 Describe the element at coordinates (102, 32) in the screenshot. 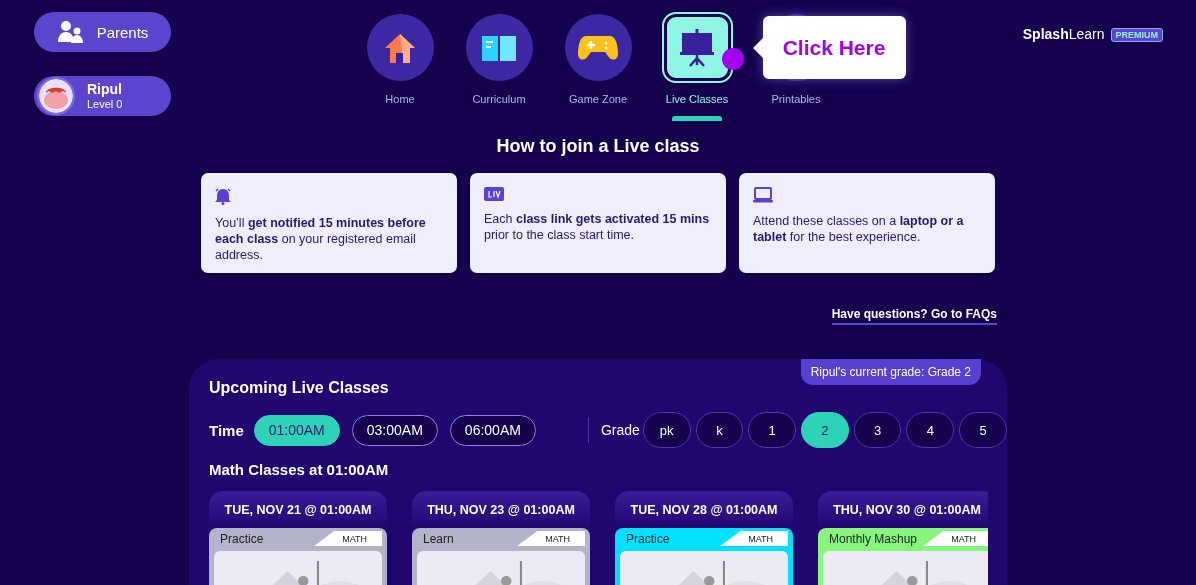

I see `parents-button: Parents` at that location.